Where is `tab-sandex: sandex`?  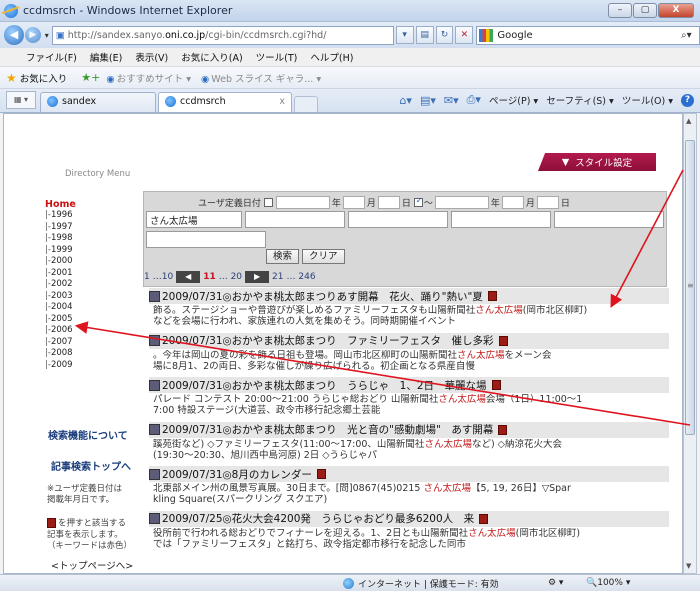 tab-sandex: sandex is located at coordinates (98, 102).